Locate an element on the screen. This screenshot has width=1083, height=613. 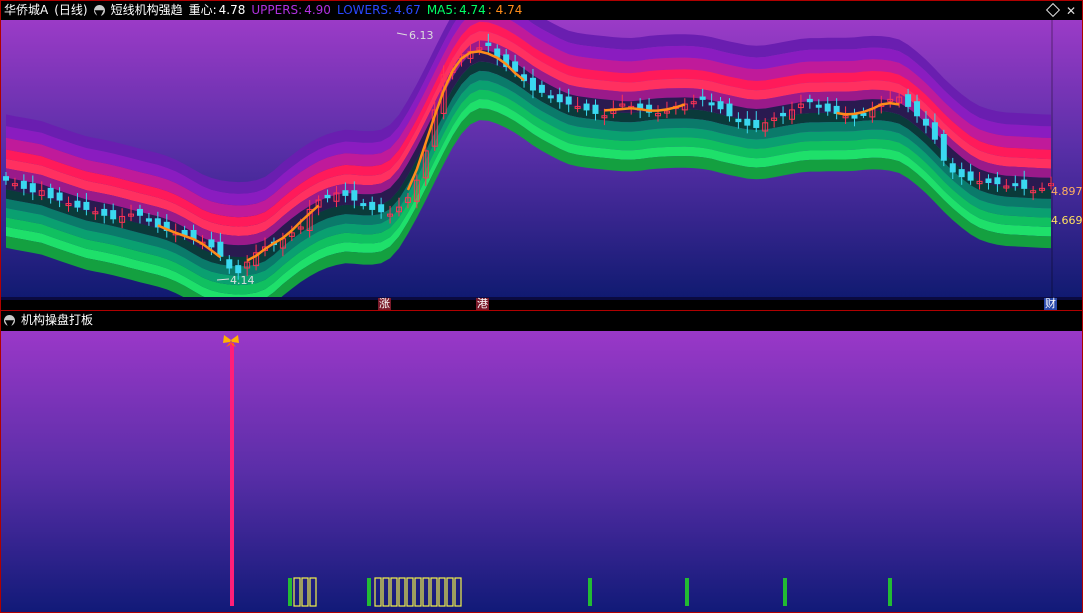
signal-line is located at coordinates (232, 474).